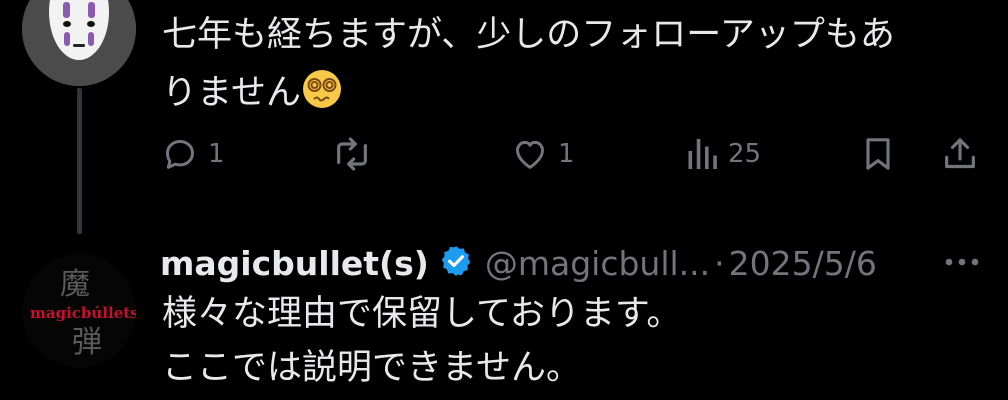  I want to click on share-icon, so click(960, 153).